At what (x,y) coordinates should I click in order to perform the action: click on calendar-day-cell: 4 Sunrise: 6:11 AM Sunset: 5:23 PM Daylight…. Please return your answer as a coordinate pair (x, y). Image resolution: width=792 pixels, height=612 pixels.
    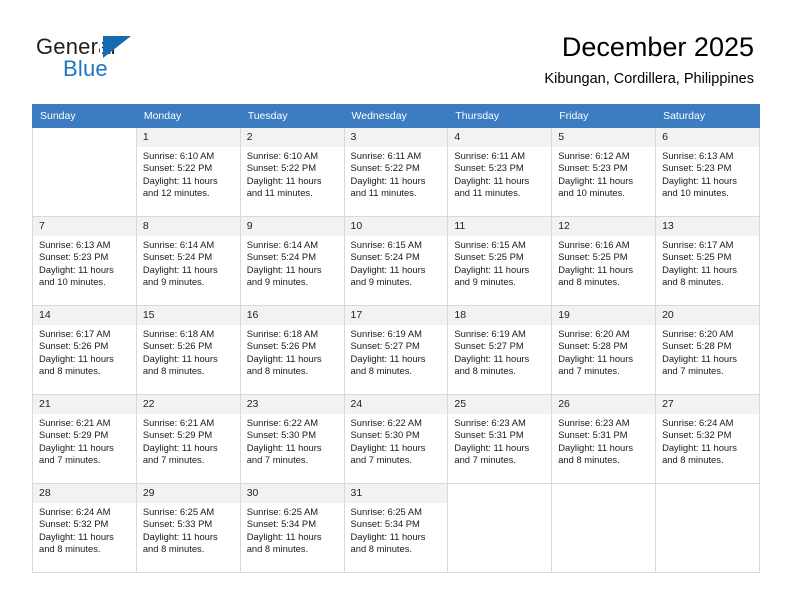
    Looking at the image, I should click on (500, 172).